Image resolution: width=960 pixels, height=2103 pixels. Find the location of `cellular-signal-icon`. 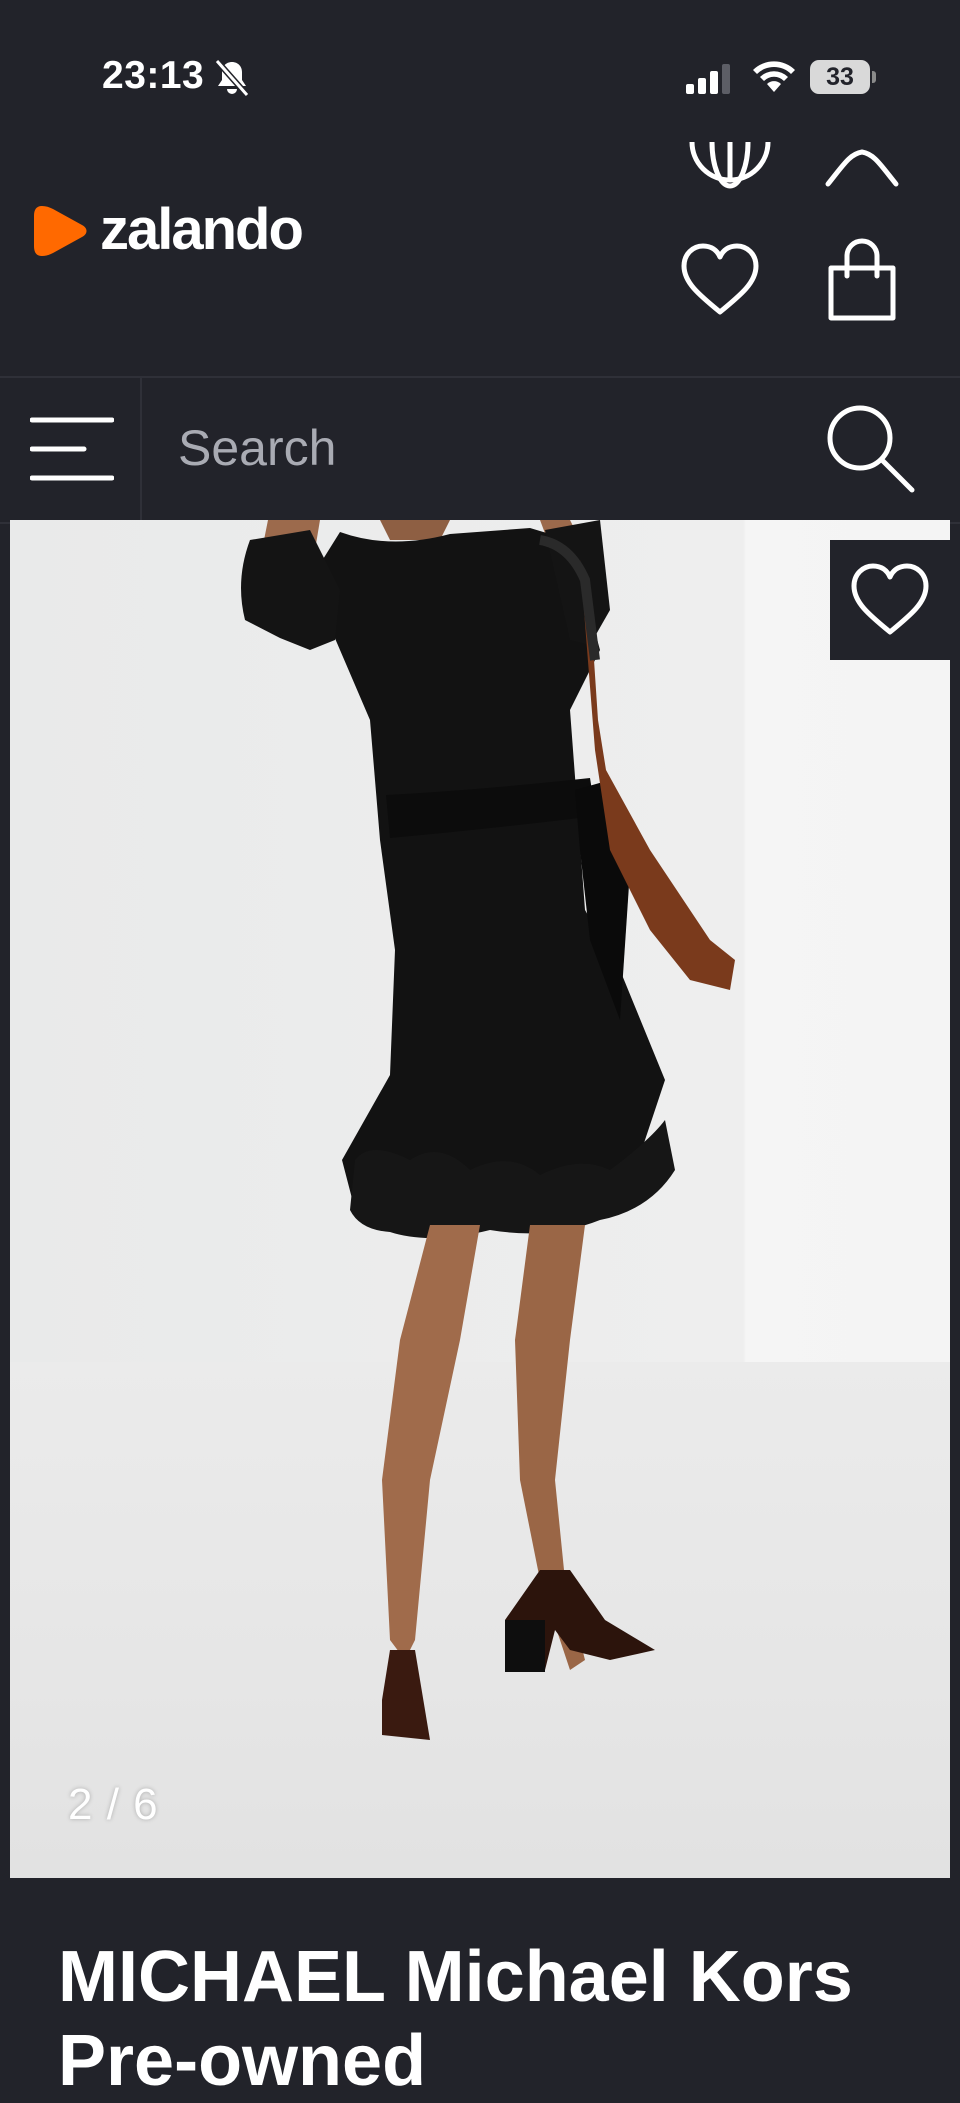

cellular-signal-icon is located at coordinates (708, 79).